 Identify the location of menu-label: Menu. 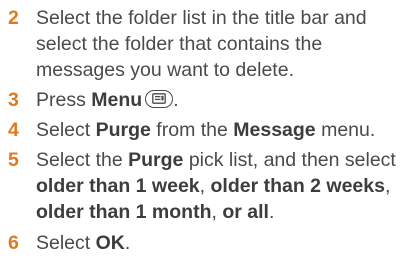
(117, 100).